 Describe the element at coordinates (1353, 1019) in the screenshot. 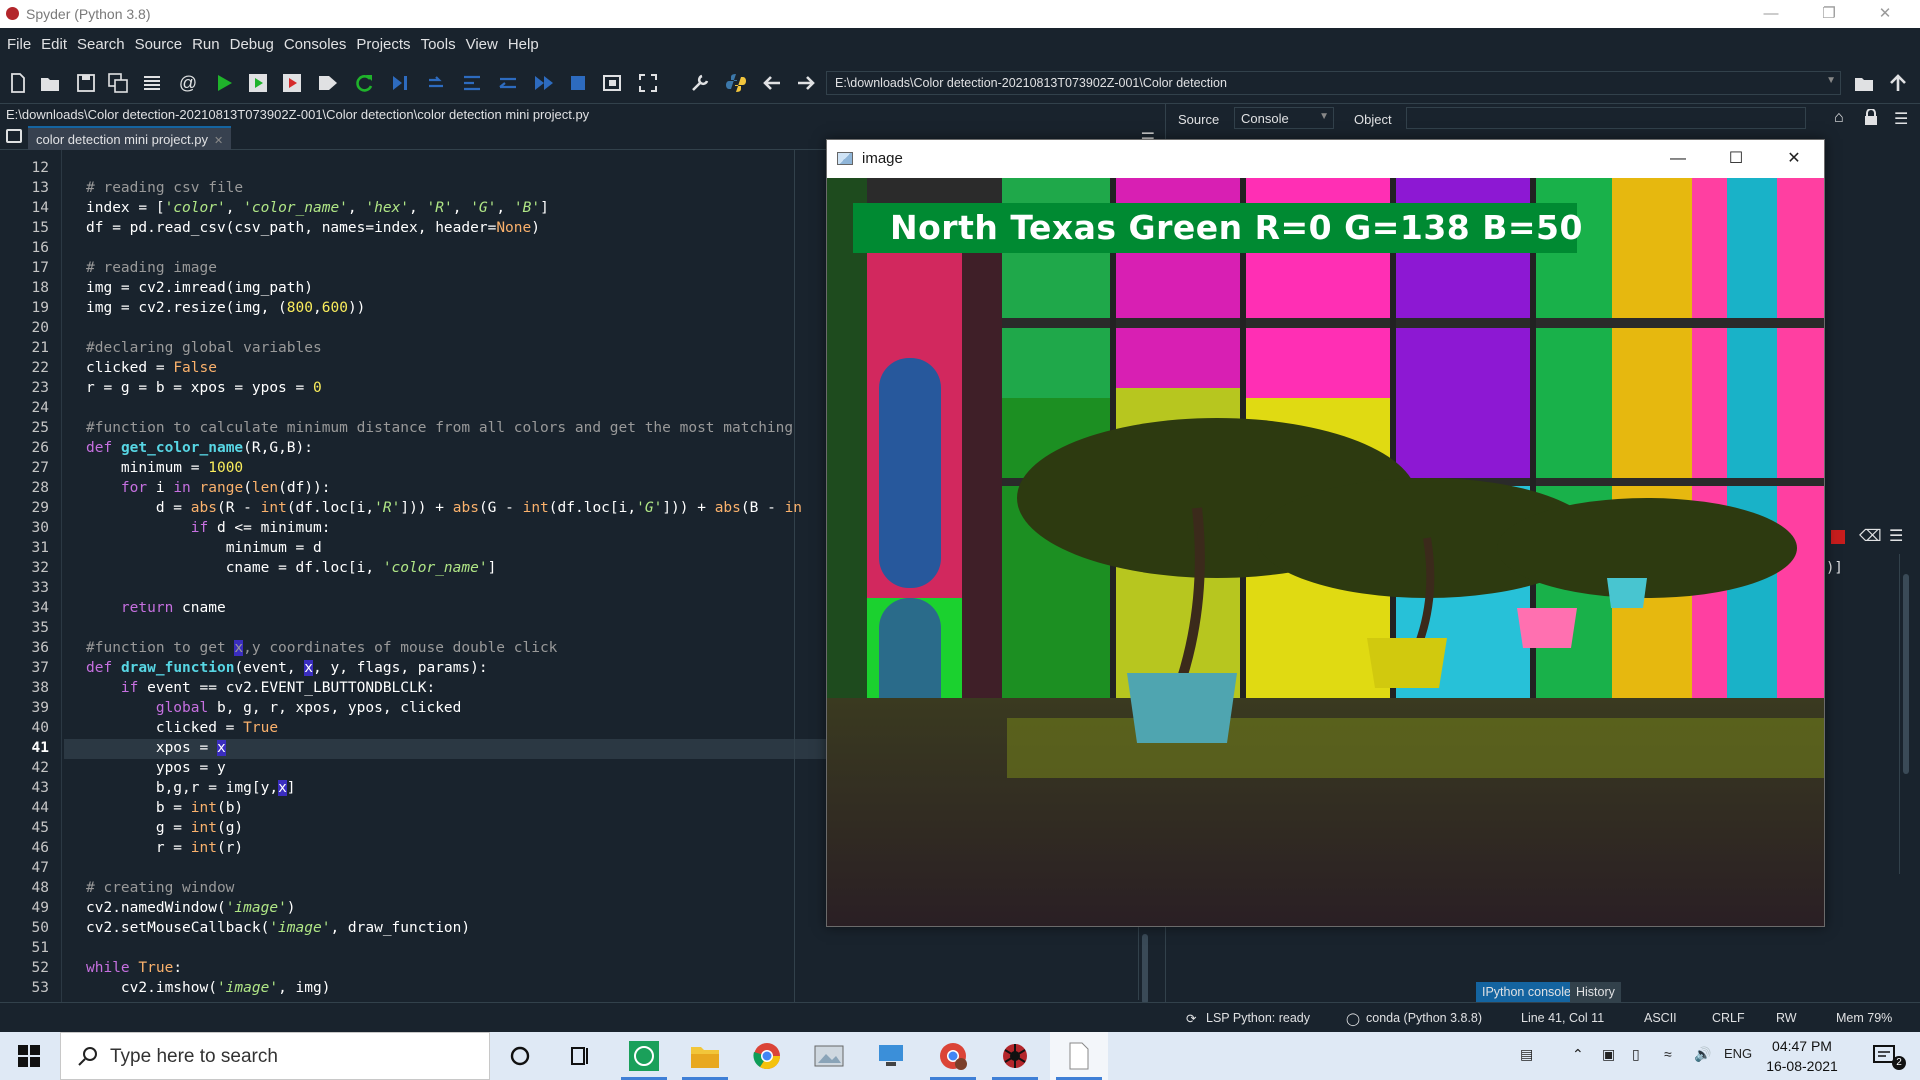

I see `conda-env-icon: ◯` at that location.